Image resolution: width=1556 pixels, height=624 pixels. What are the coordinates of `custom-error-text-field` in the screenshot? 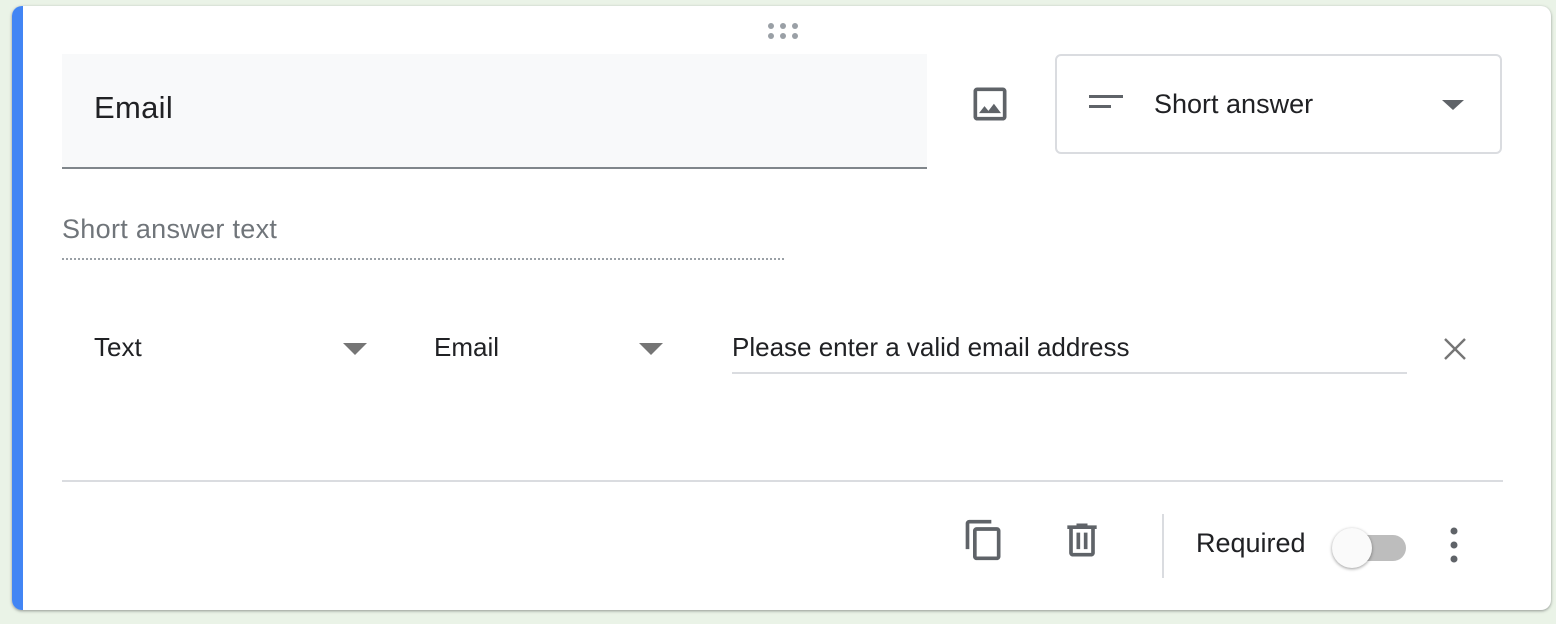 It's located at (1069, 351).